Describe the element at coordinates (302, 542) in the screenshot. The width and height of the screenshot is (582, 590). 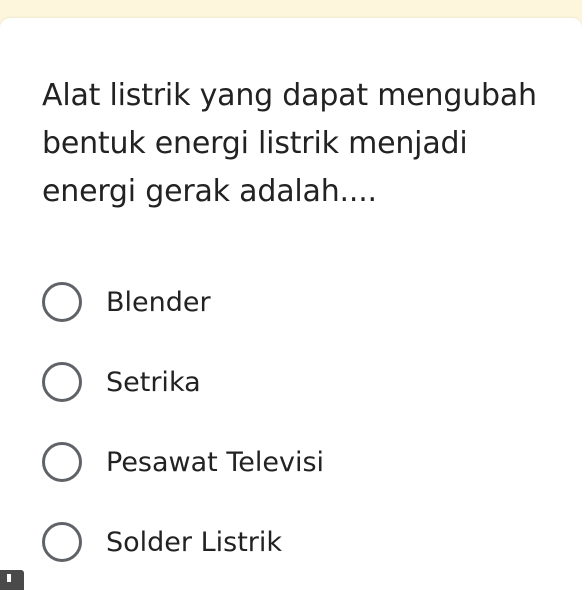
I see `option-solder-listrik: Solder Listrik` at that location.